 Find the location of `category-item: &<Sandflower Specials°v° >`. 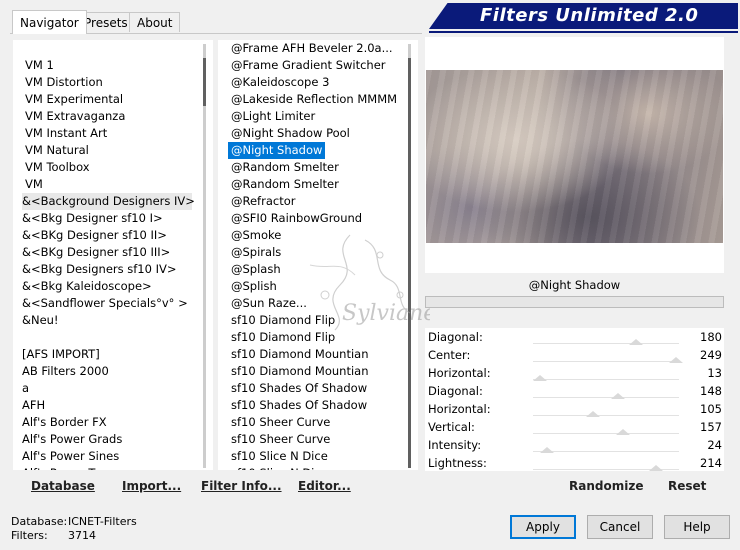

category-item: &<Sandflower Specials°v° > is located at coordinates (107, 303).